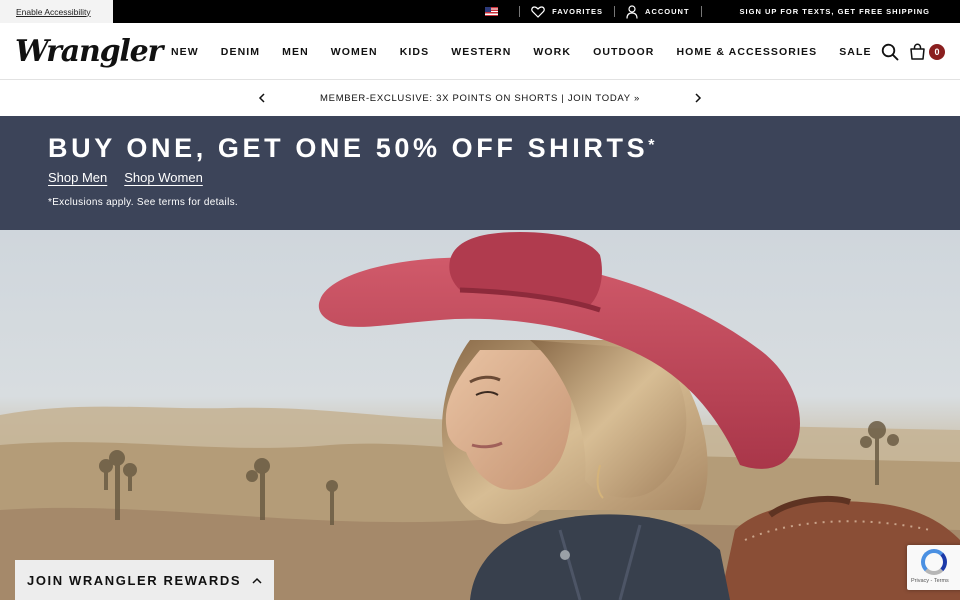 The height and width of the screenshot is (600, 960). I want to click on account-link: ACCOUNT, so click(658, 11).